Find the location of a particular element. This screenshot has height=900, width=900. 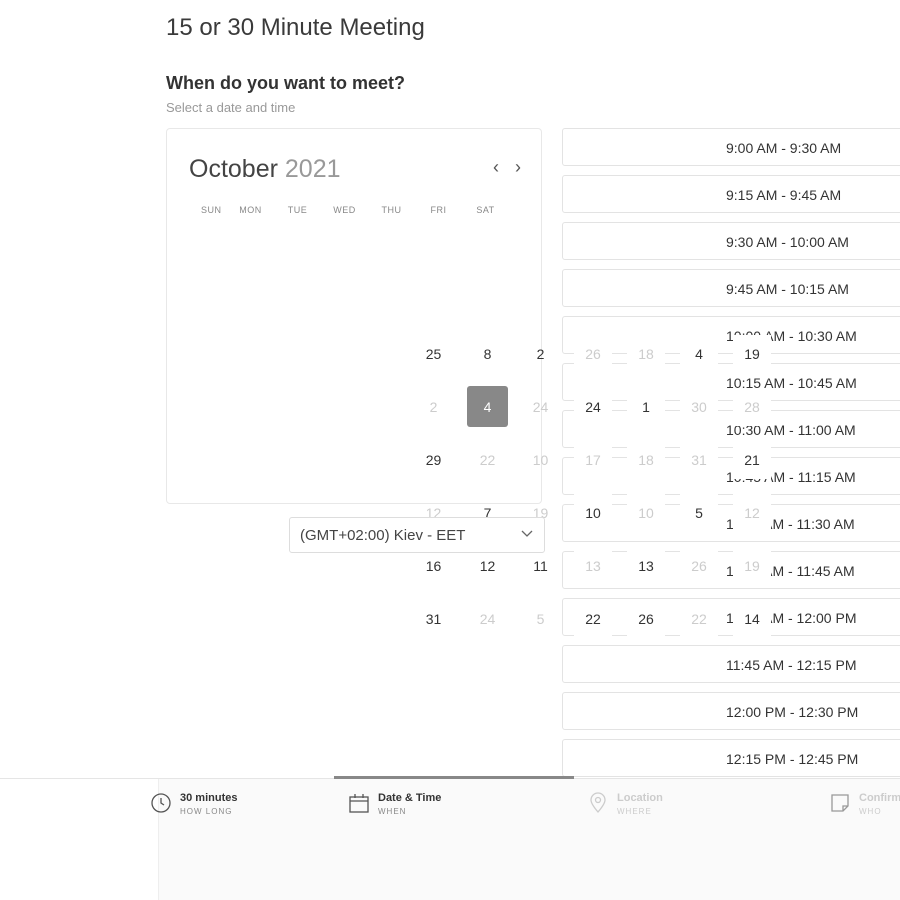

time-slot-button: 12:15 PM - 12:45 PM is located at coordinates (731, 758).